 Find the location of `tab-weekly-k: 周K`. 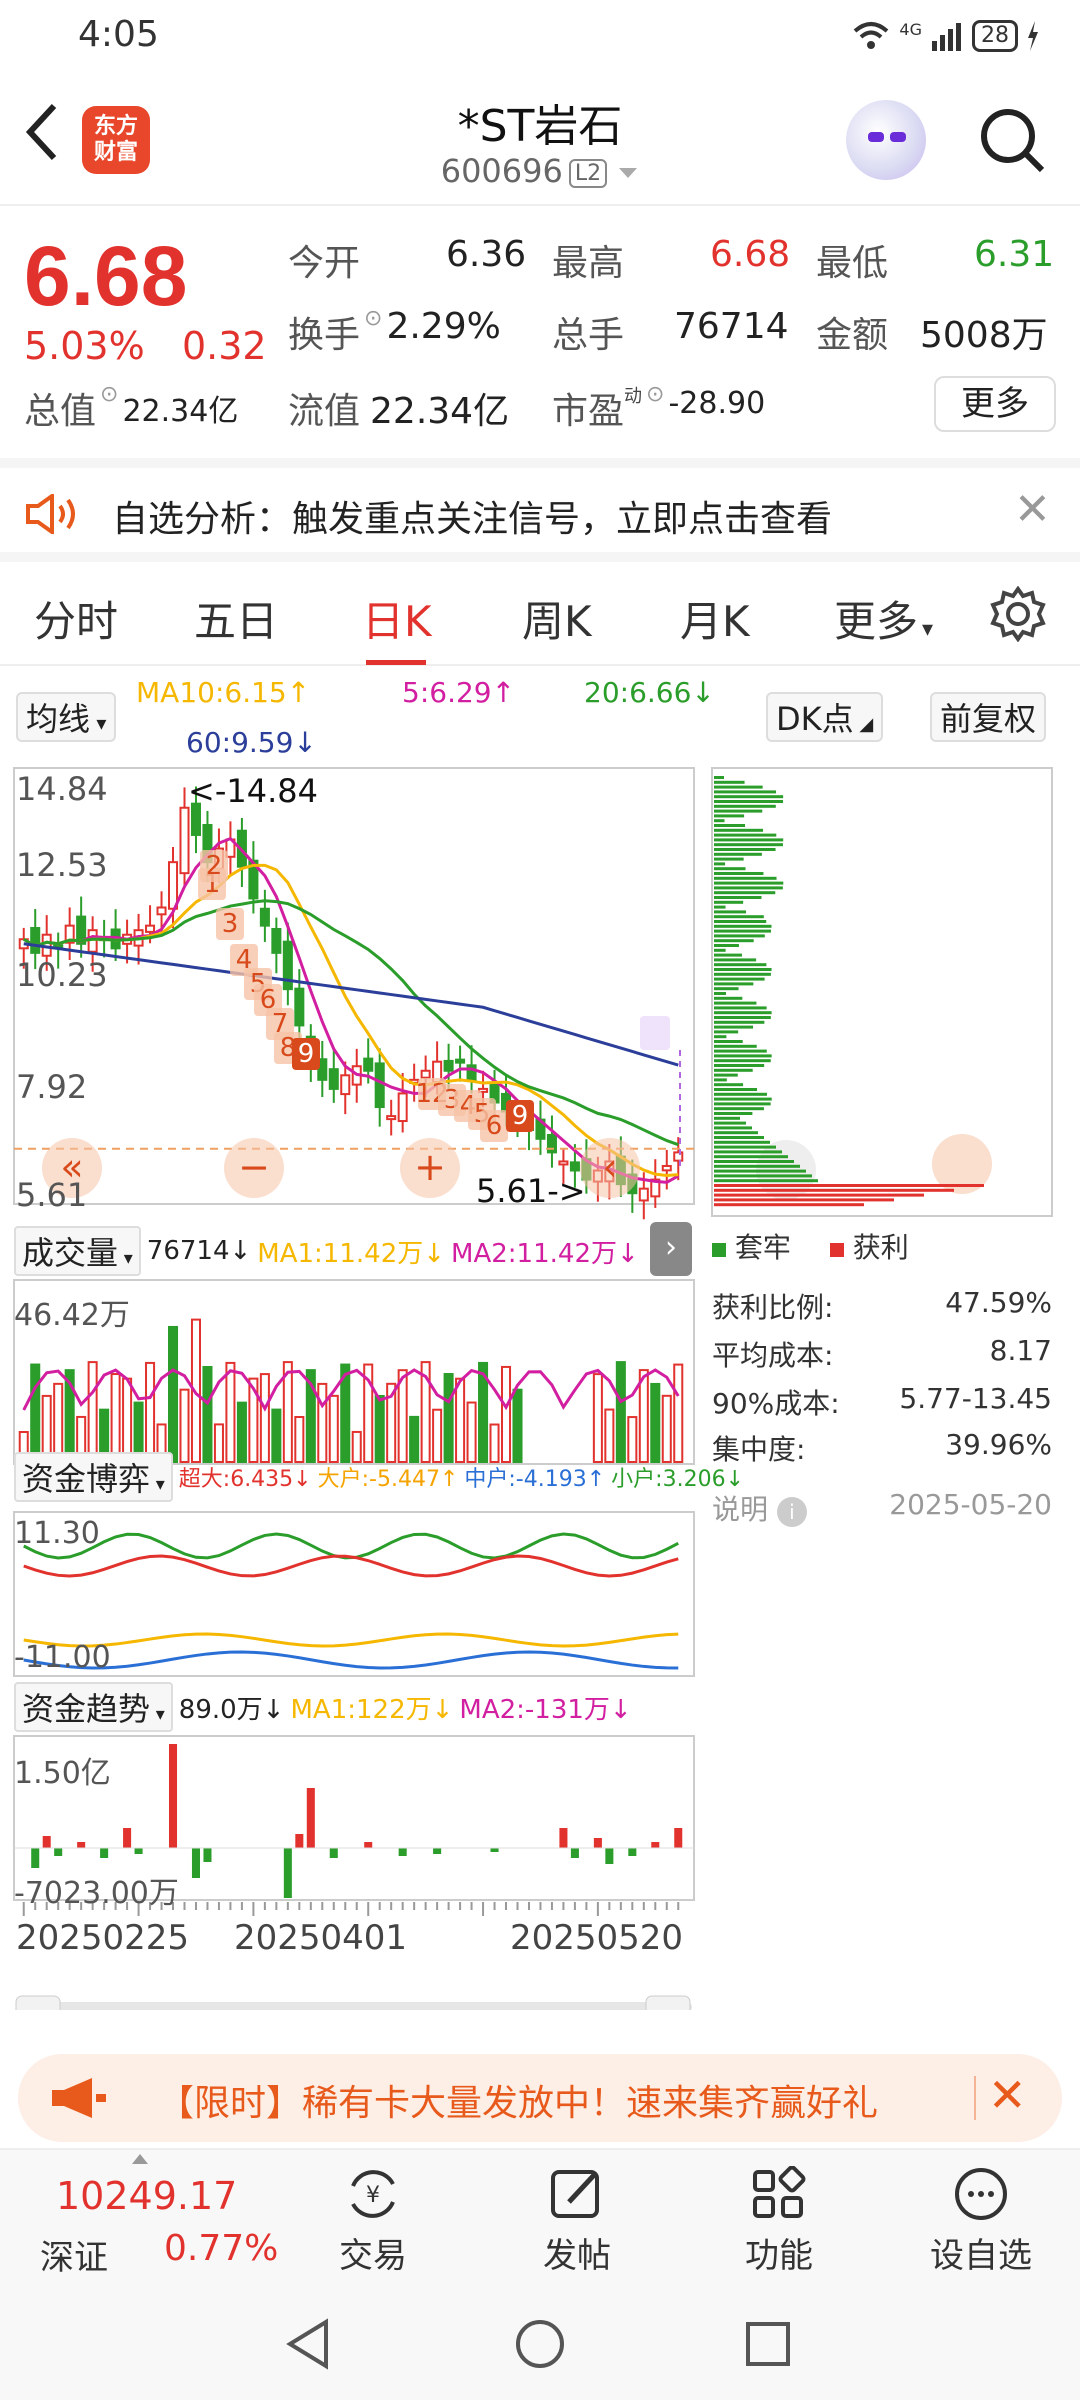

tab-weekly-k: 周K is located at coordinates (557, 618).